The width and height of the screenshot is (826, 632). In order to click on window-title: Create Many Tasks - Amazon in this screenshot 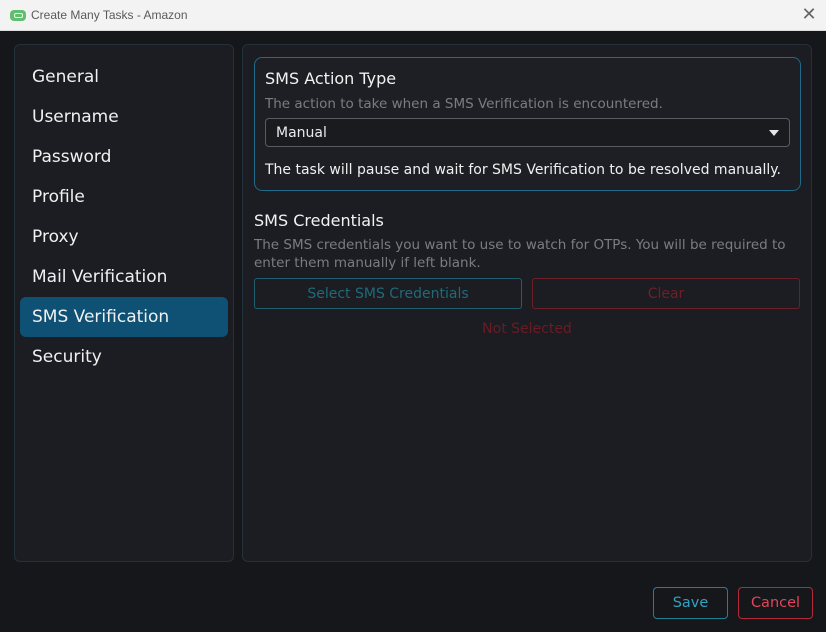, I will do `click(109, 15)`.